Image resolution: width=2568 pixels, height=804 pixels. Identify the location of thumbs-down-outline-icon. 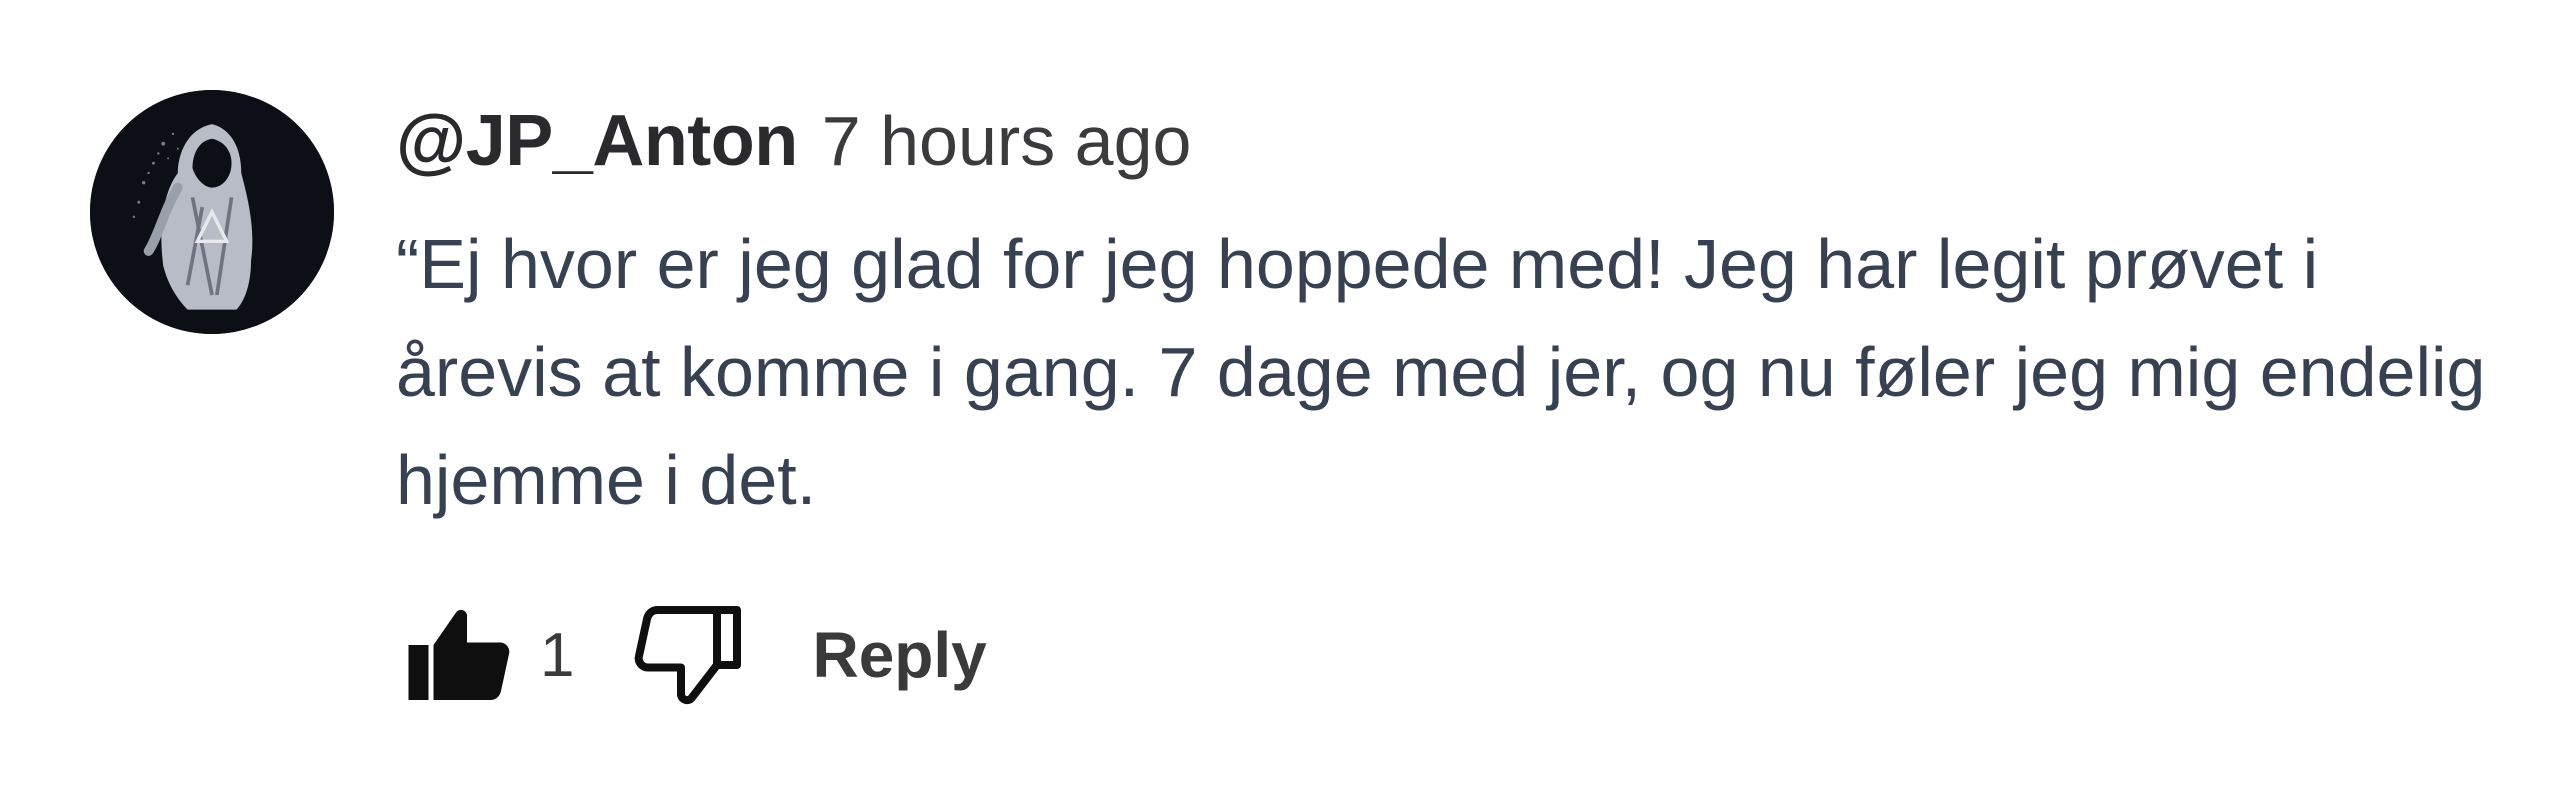
(688, 655).